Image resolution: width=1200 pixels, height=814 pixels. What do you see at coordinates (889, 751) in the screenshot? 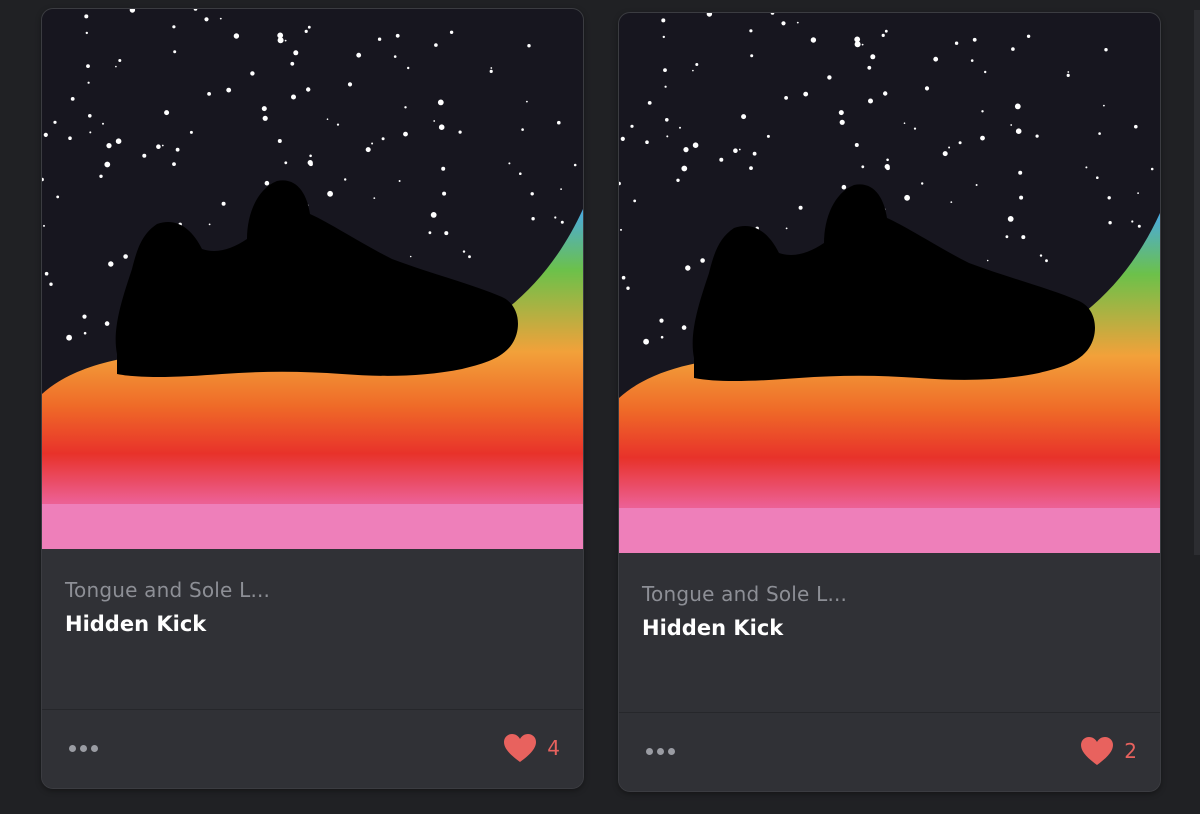
I see `card-footer: 2` at bounding box center [889, 751].